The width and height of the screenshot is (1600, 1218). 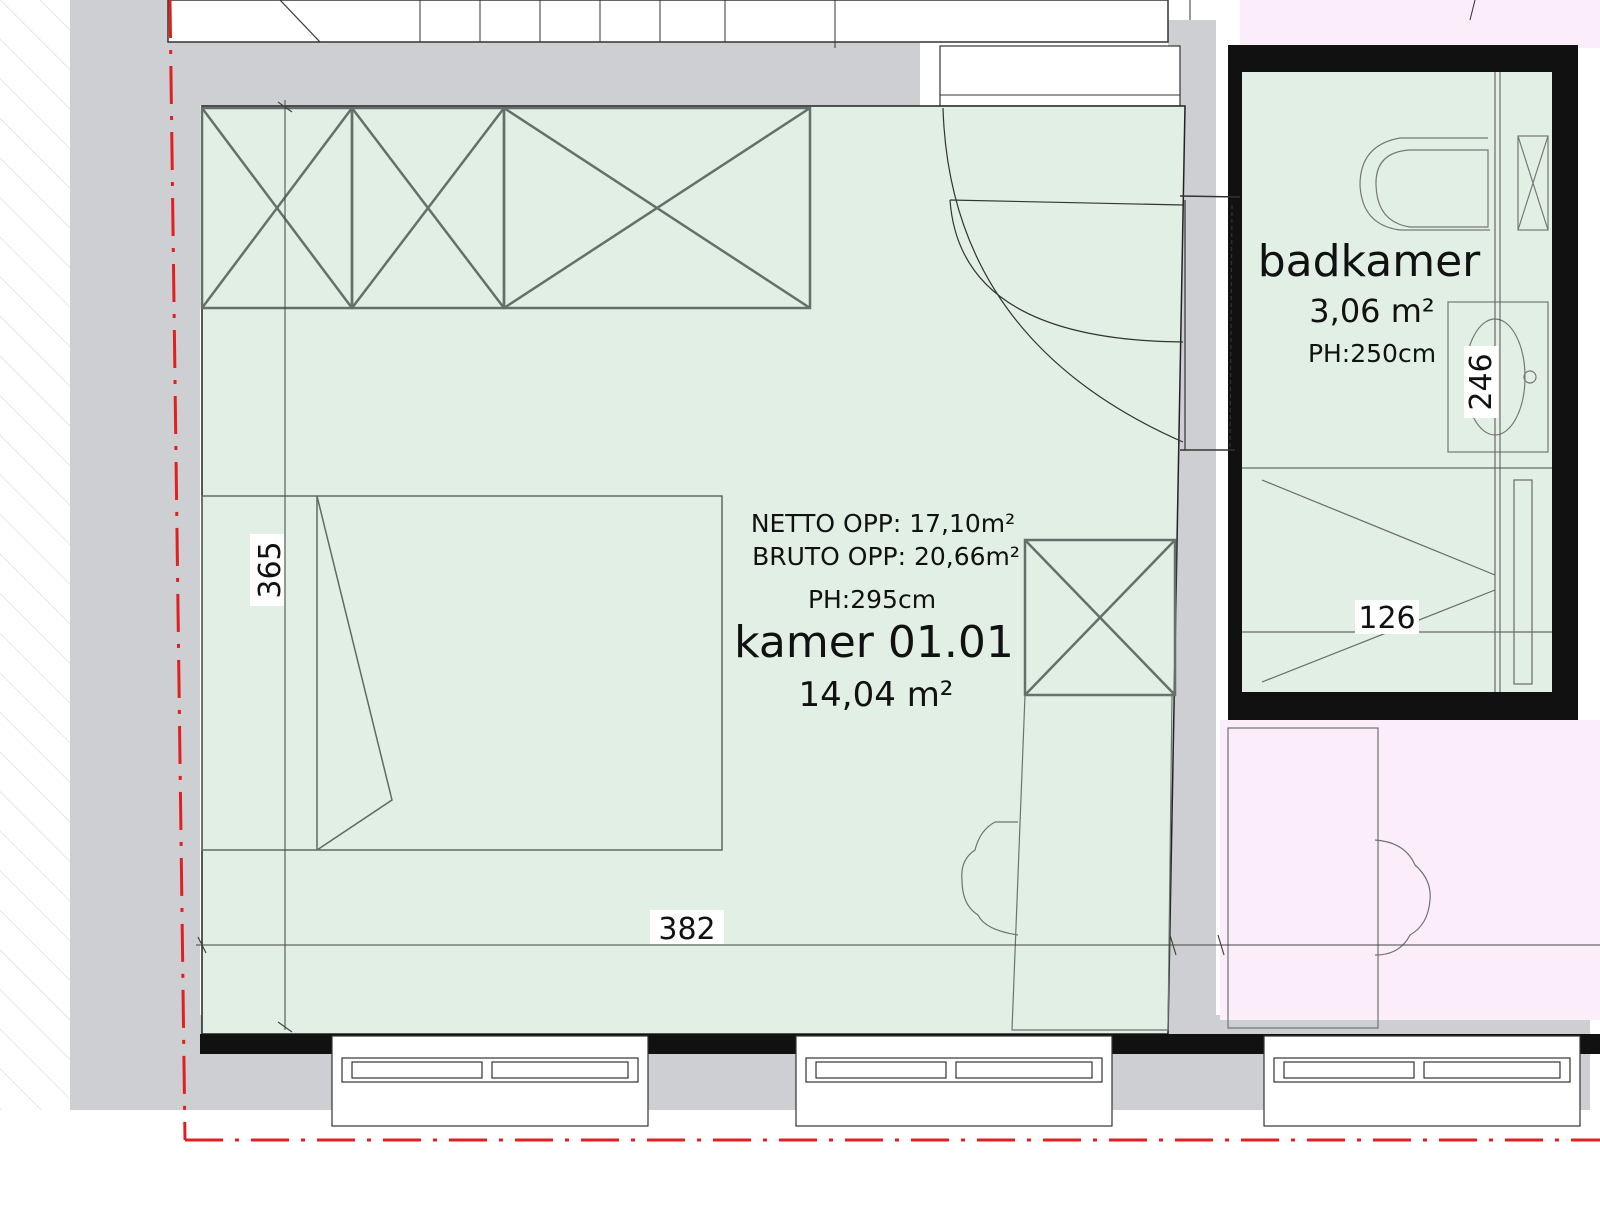 What do you see at coordinates (872, 599) in the screenshot?
I see `room-height: PH:295cm` at bounding box center [872, 599].